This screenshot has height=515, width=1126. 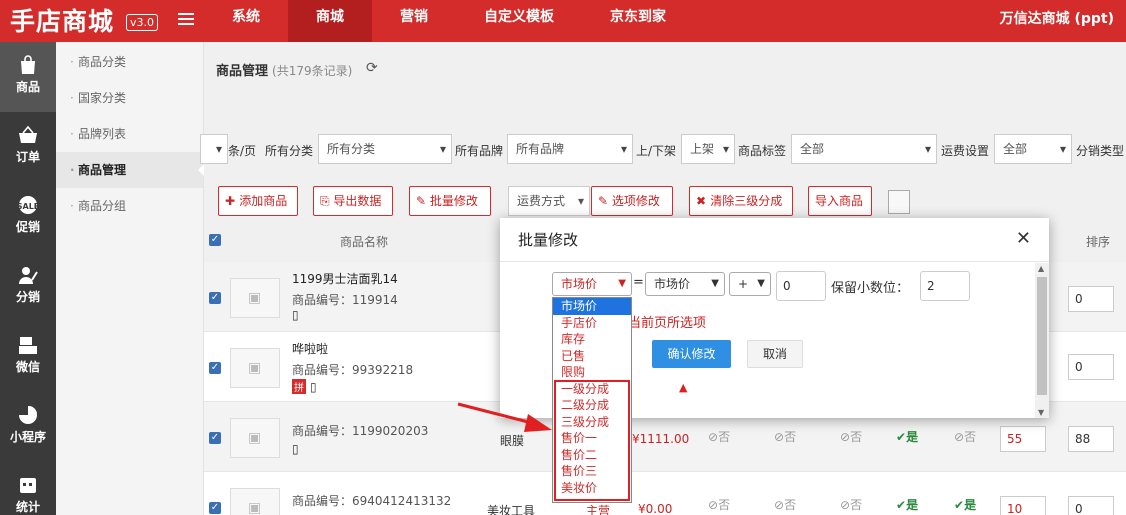 I want to click on select-all-checkbox: ✓, so click(x=215, y=240).